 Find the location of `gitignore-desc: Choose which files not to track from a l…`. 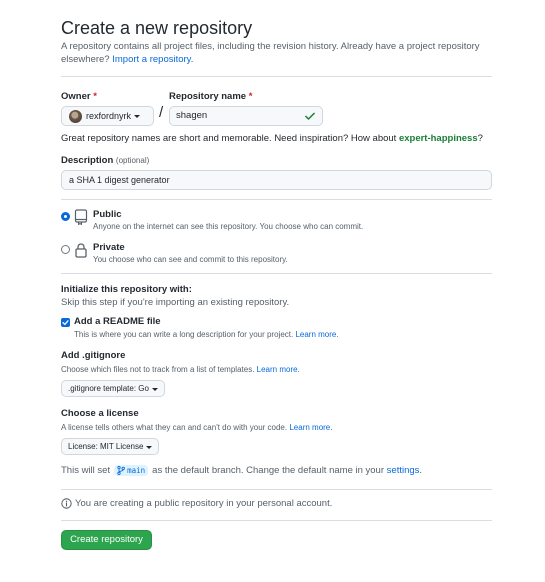

gitignore-desc: Choose which files not to track from a l… is located at coordinates (180, 369).